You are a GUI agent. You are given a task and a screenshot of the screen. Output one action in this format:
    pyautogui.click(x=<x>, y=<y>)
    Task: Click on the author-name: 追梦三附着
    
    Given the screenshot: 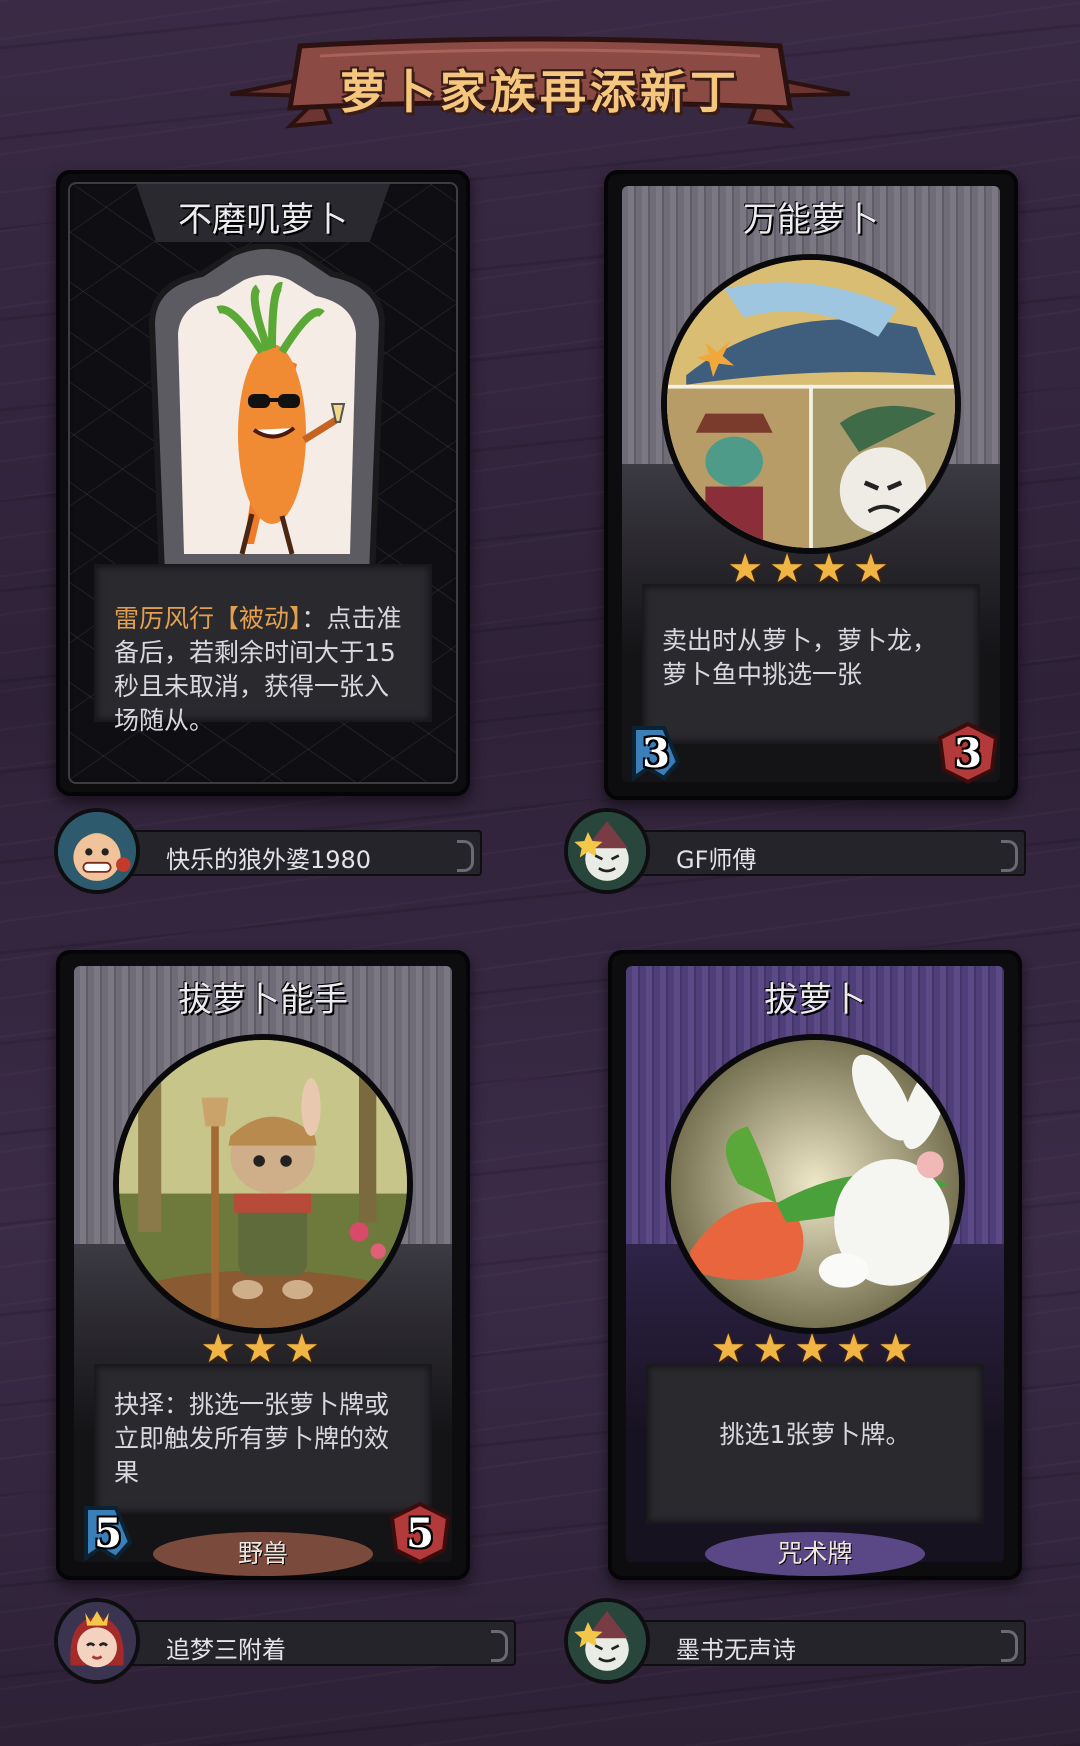 What is the action you would take?
    pyautogui.click(x=226, y=1650)
    